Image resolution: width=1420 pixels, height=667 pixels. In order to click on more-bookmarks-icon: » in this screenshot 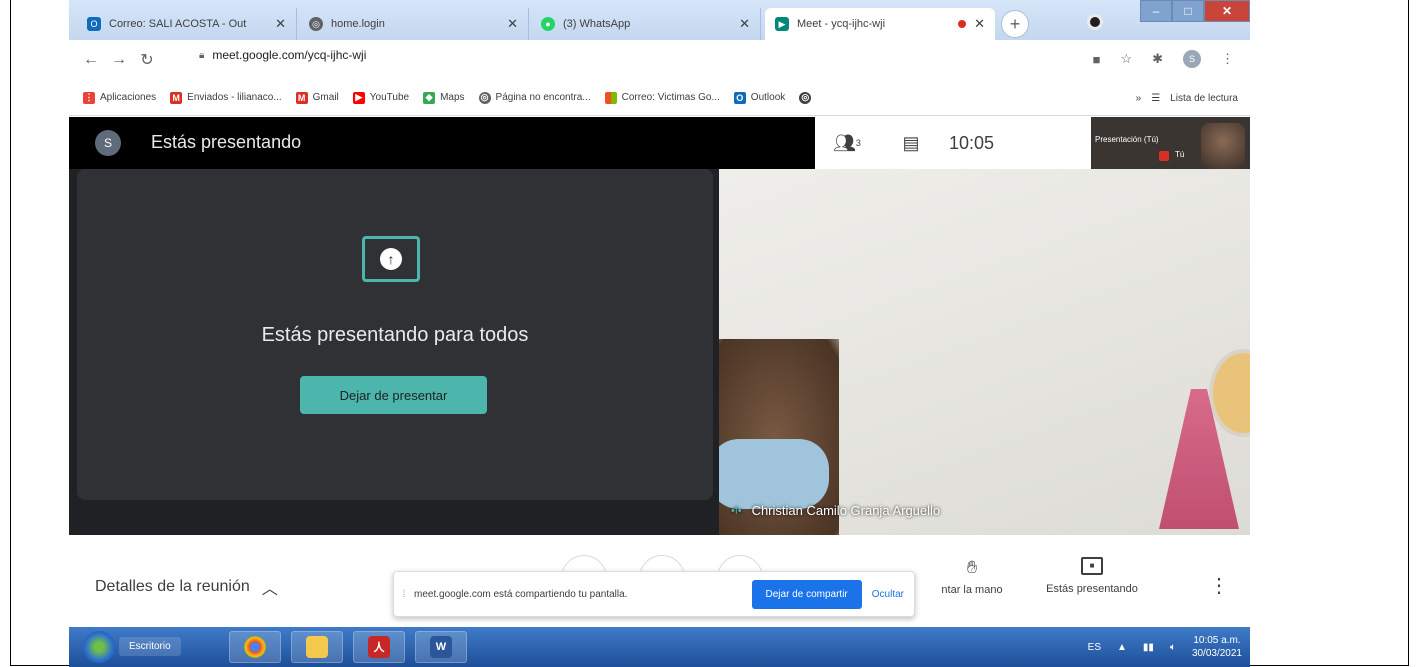, I will do `click(1139, 98)`.